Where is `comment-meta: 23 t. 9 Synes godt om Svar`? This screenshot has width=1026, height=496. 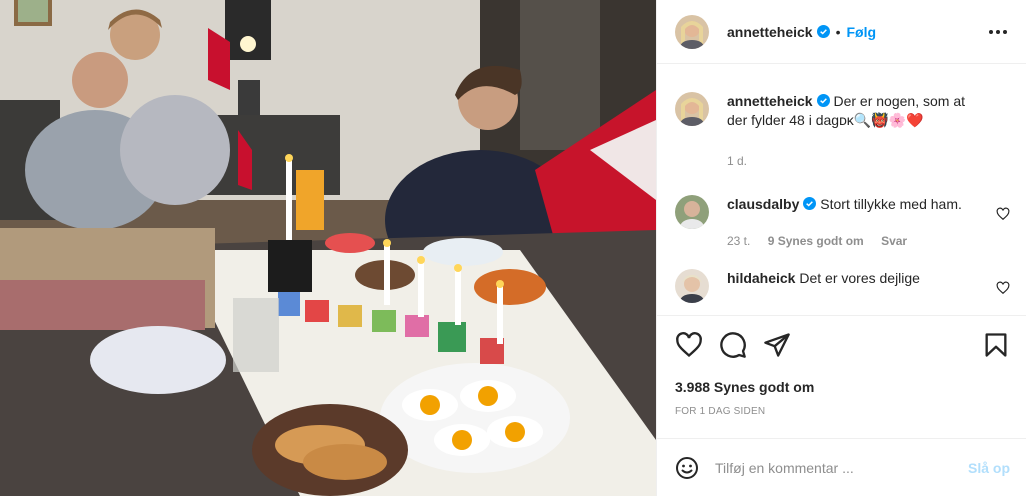 comment-meta: 23 t. 9 Synes godt om Svar is located at coordinates (855, 241).